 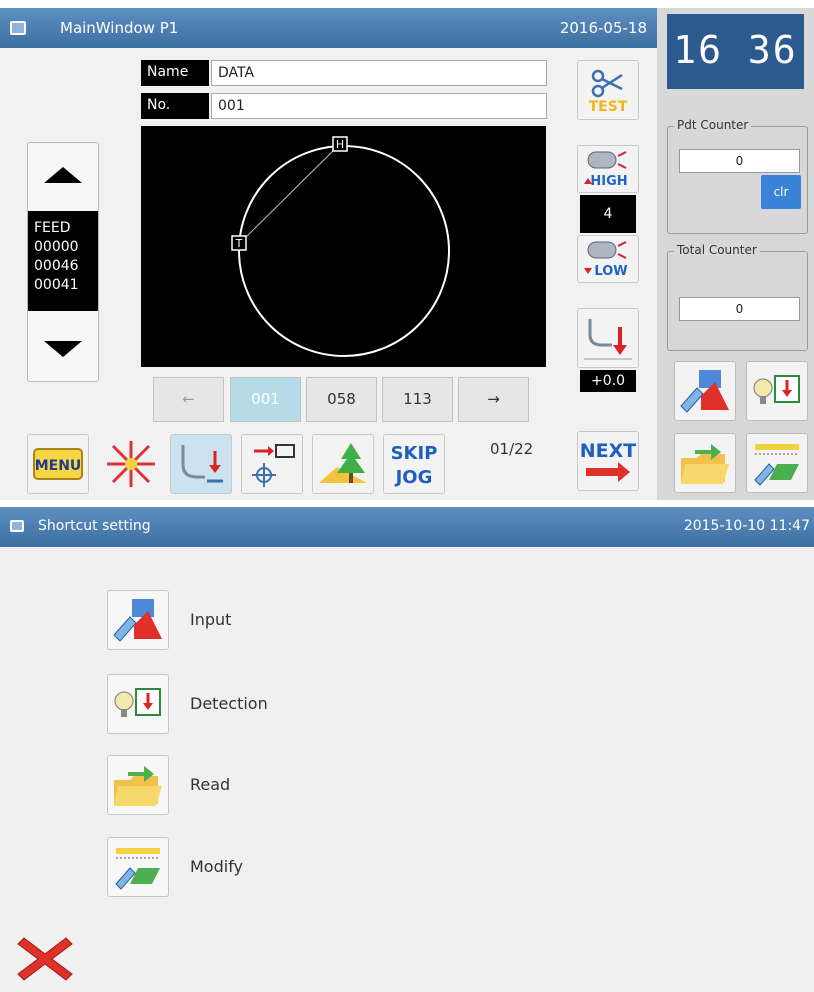 I want to click on scissors-test-icon: TEST, so click(x=608, y=92).